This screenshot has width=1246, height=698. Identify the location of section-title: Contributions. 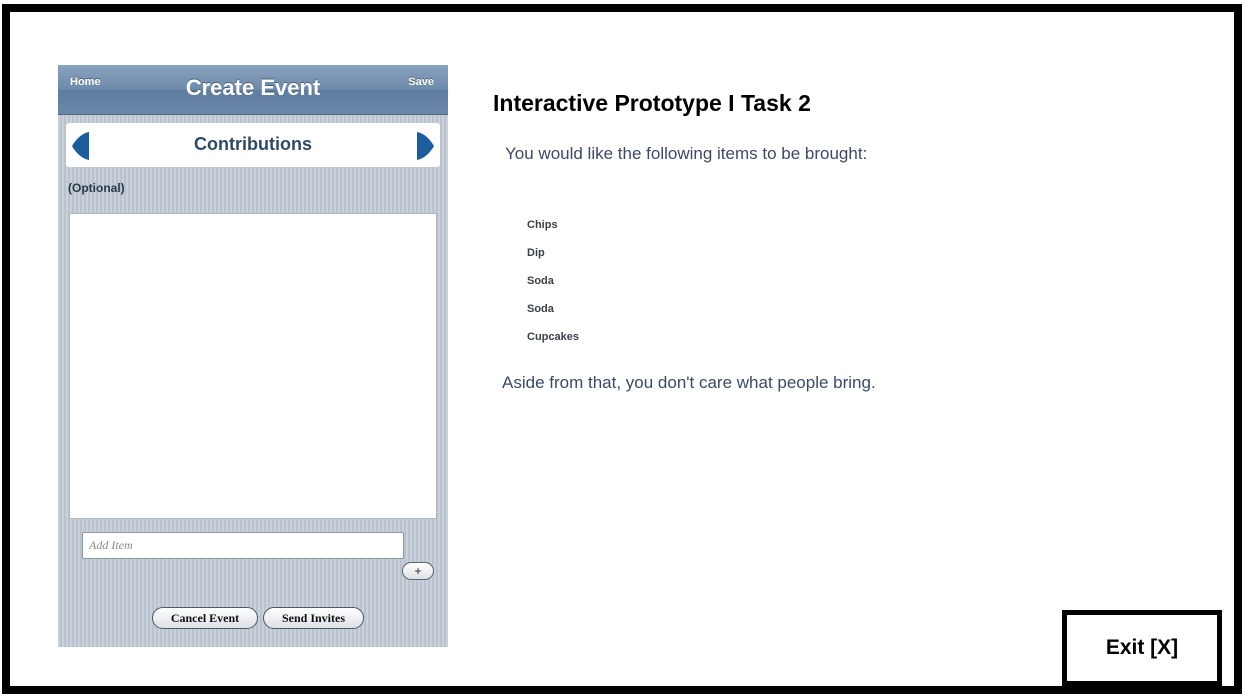
(253, 144).